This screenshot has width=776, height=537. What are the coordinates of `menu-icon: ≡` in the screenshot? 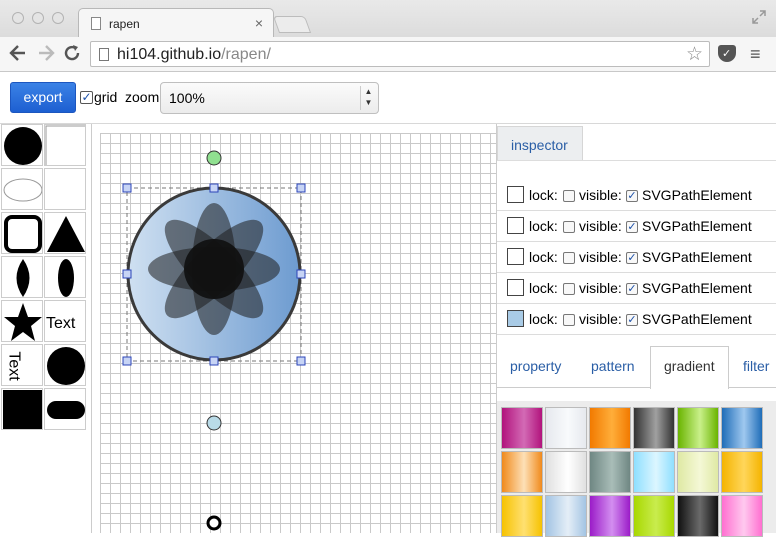 It's located at (755, 54).